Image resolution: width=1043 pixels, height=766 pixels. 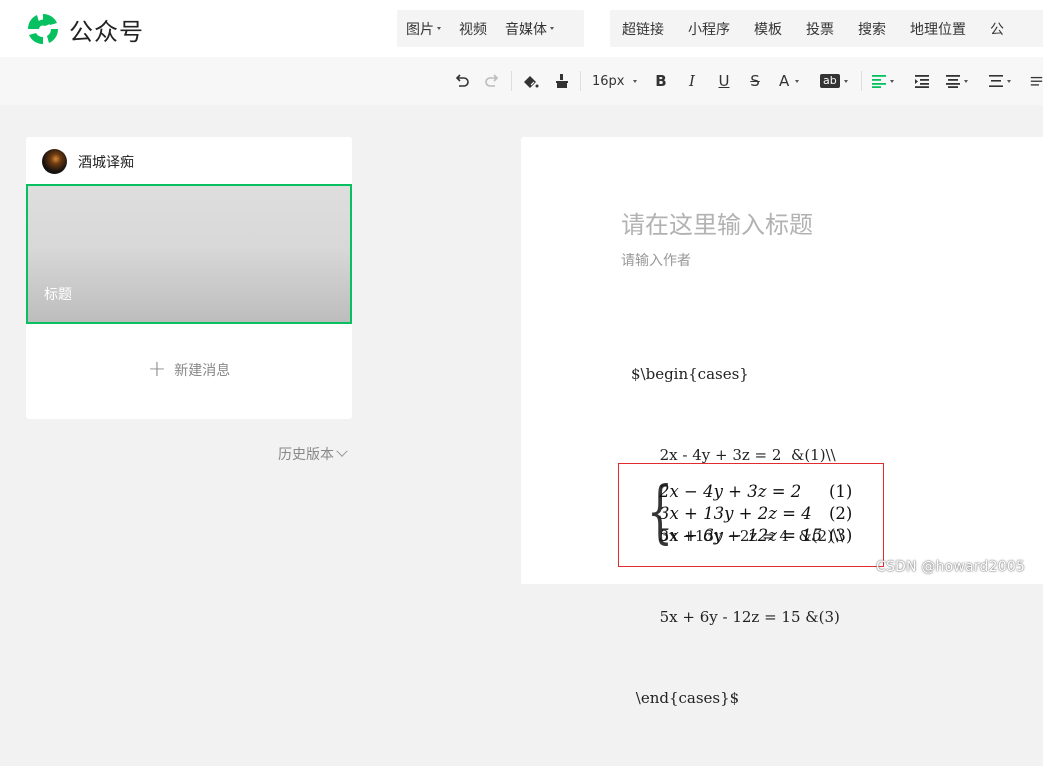 I want to click on app-logo: 公众号, so click(x=84, y=29).